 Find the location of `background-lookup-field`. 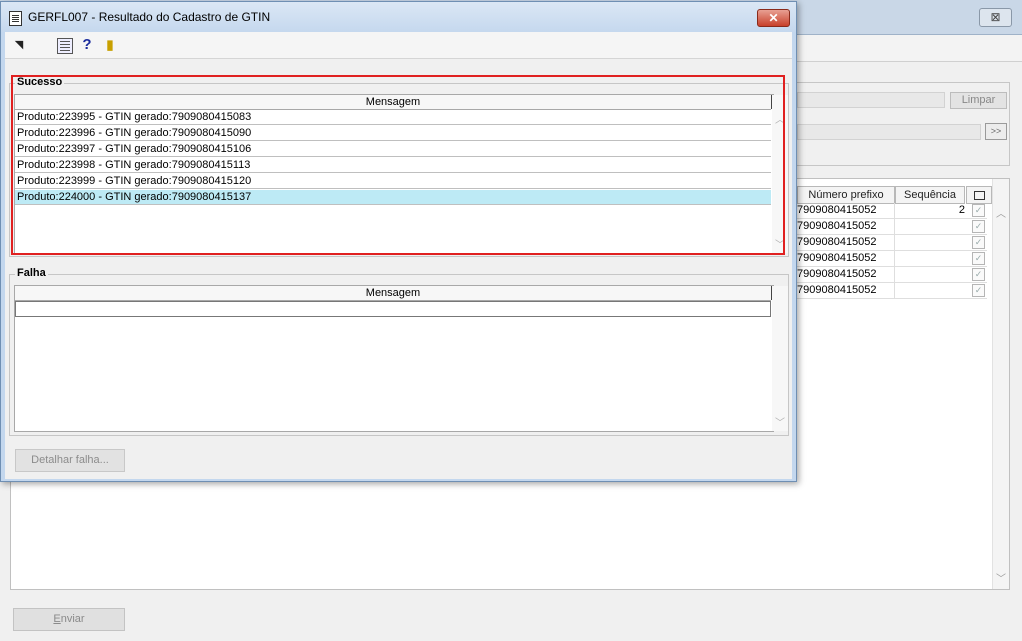

background-lookup-field is located at coordinates (889, 132).